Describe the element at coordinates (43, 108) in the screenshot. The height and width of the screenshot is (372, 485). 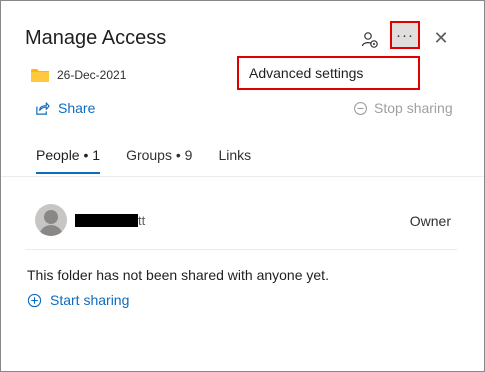
I see `share-icon` at that location.